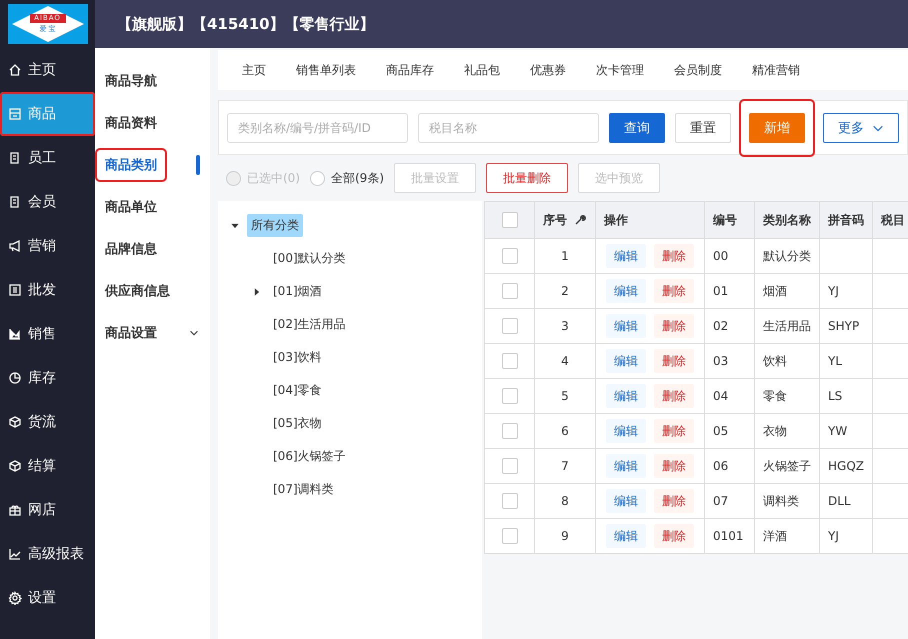 The image size is (908, 639). What do you see at coordinates (152, 81) in the screenshot?
I see `submenu-item: 商品导航` at bounding box center [152, 81].